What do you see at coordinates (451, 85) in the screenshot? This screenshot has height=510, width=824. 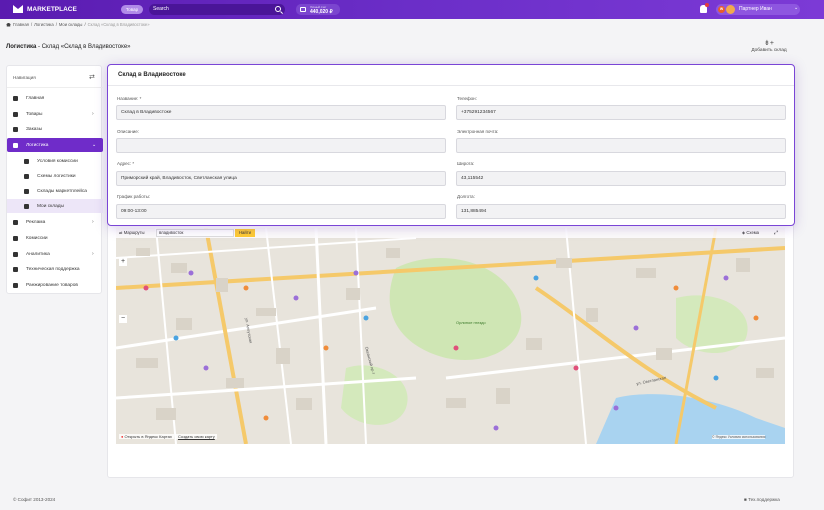 I see `divider` at bounding box center [451, 85].